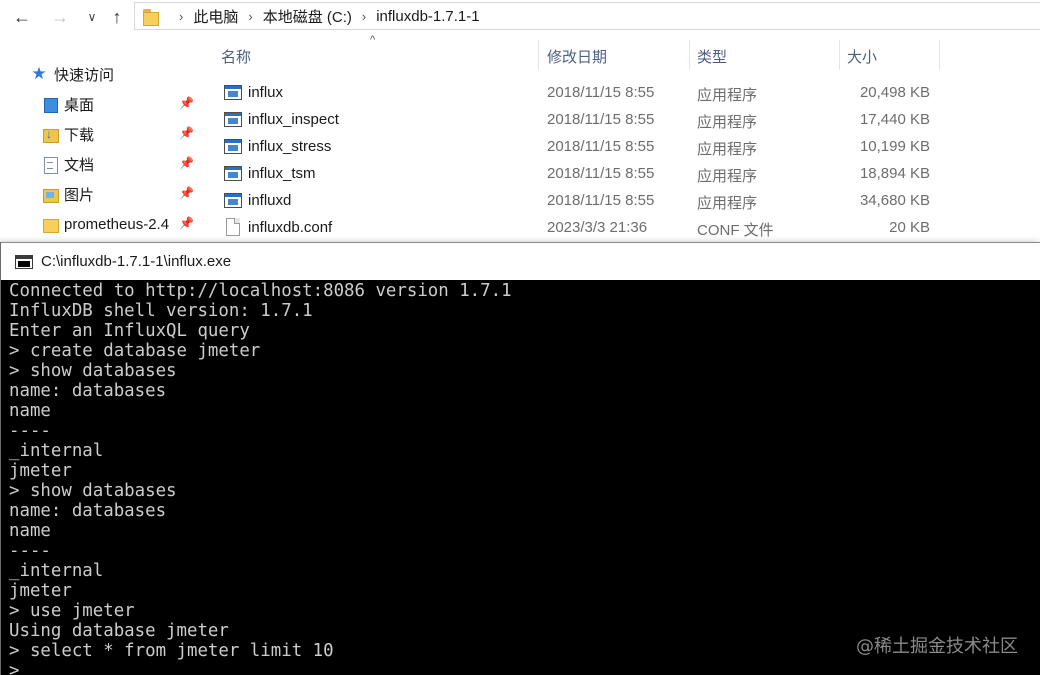  Describe the element at coordinates (712, 56) in the screenshot. I see `column-header-type: 类型` at that location.